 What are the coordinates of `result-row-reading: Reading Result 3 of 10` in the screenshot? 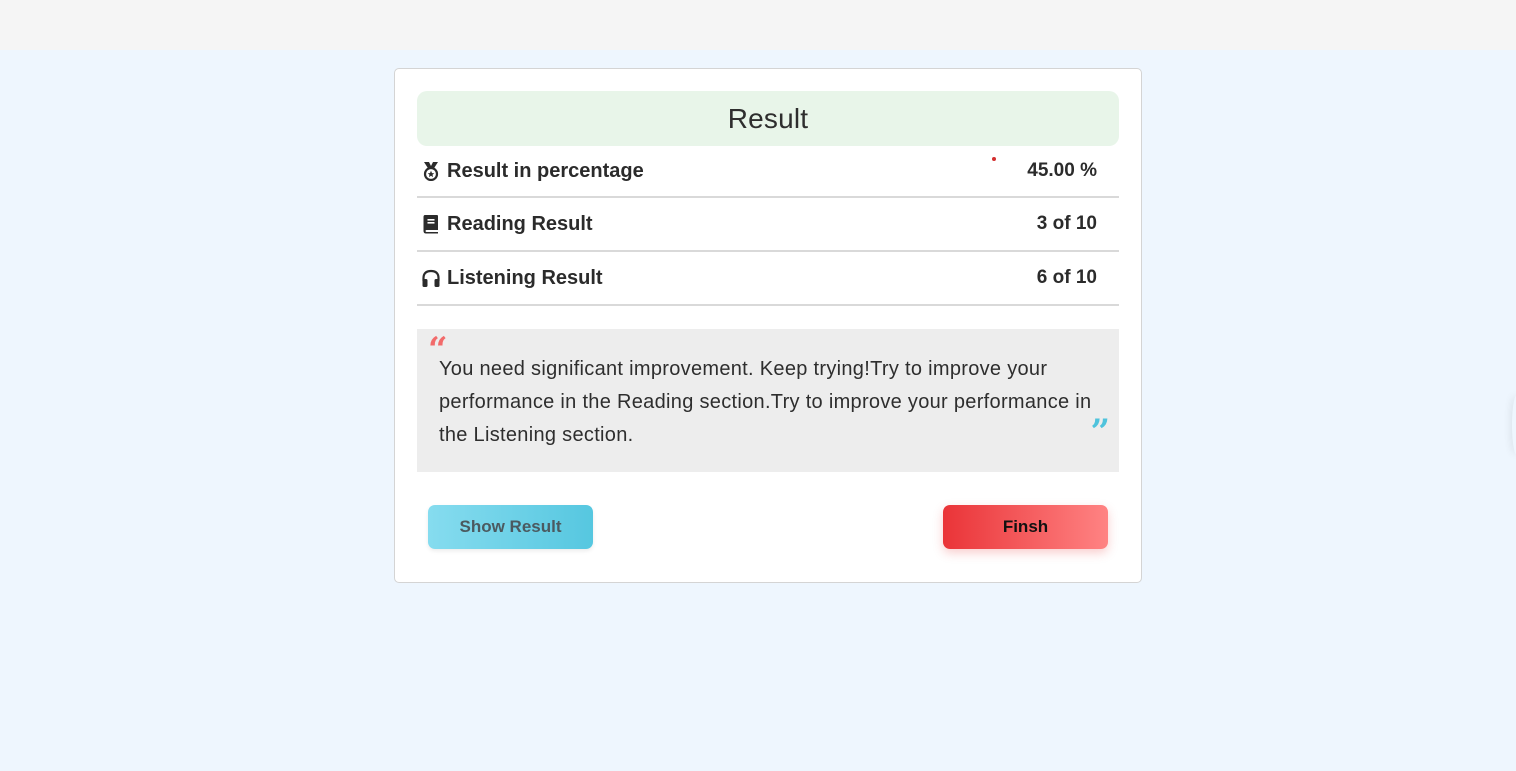 It's located at (768, 225).